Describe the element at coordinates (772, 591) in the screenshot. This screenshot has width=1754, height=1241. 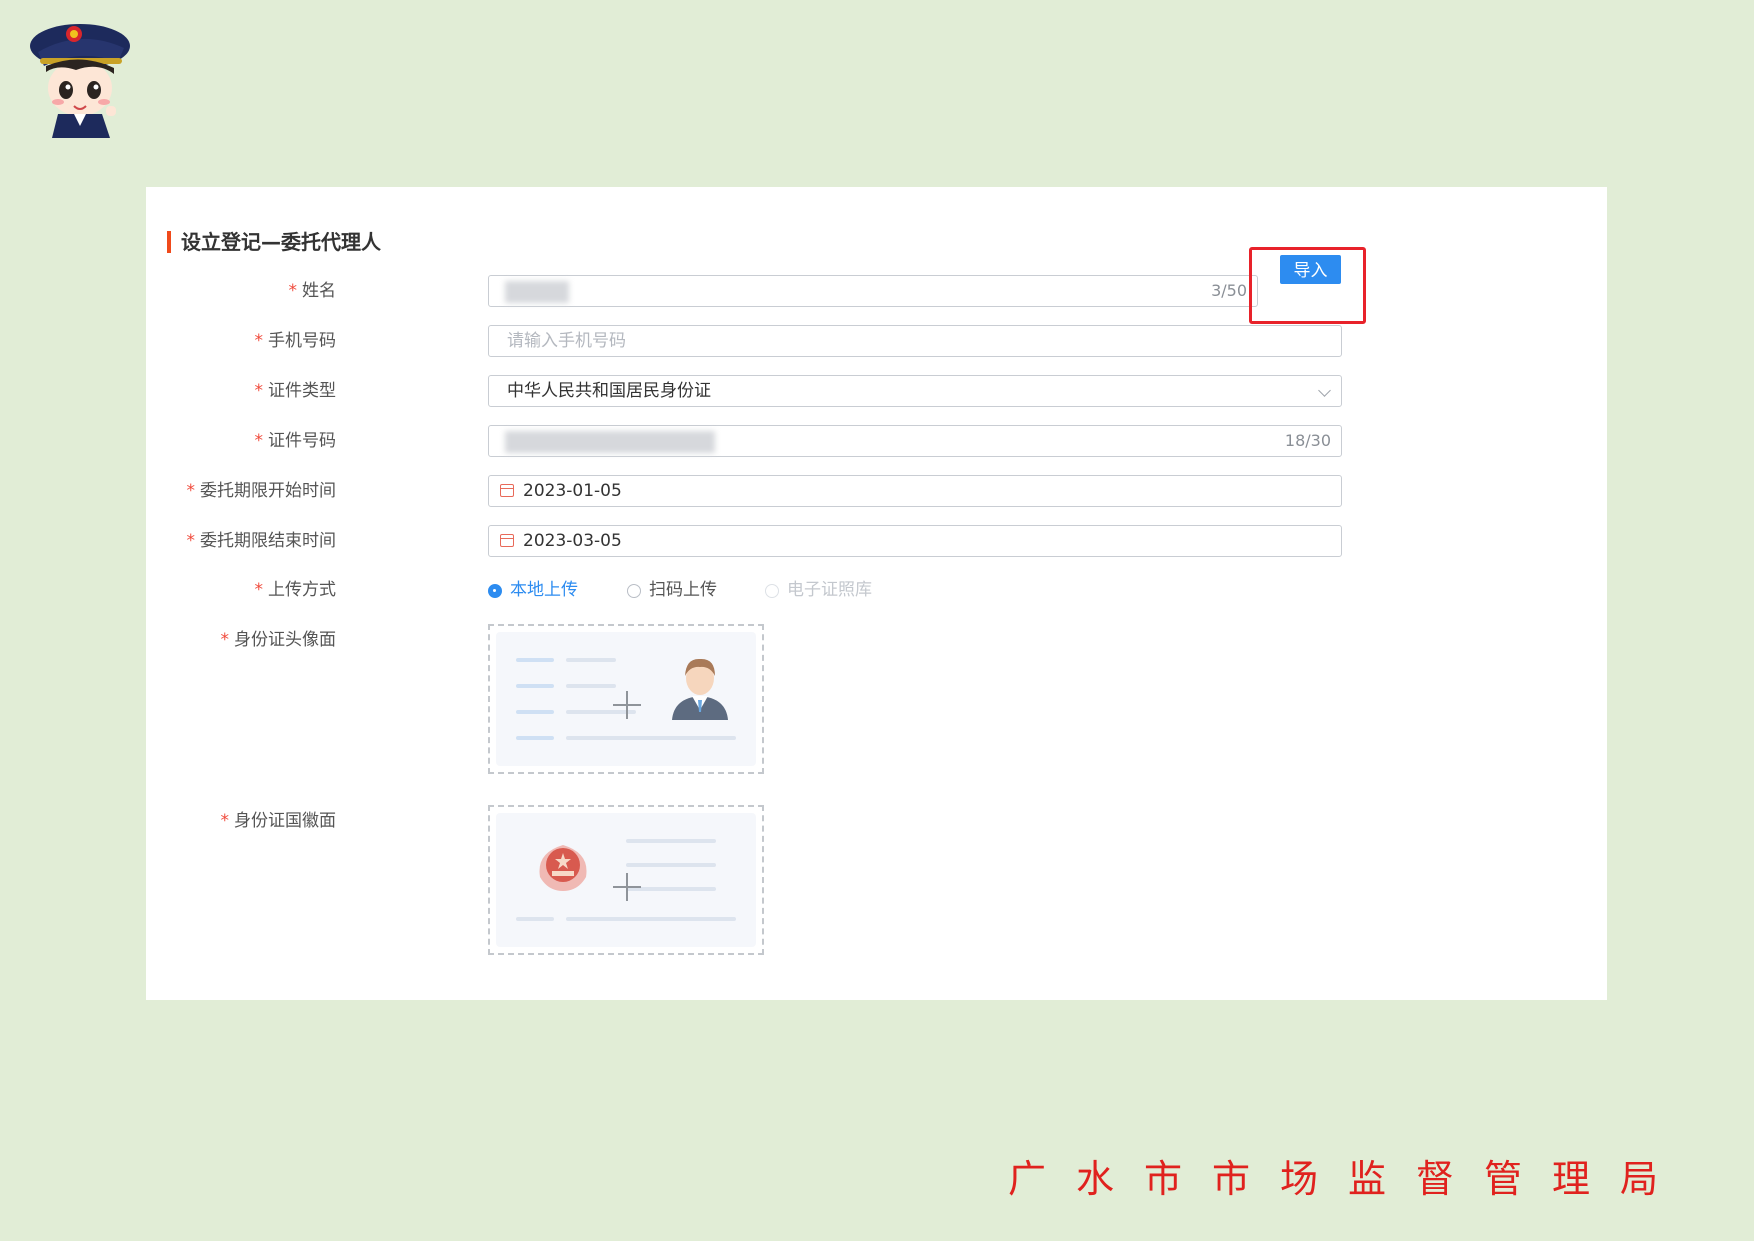
I see `radio-dot-disabled` at that location.